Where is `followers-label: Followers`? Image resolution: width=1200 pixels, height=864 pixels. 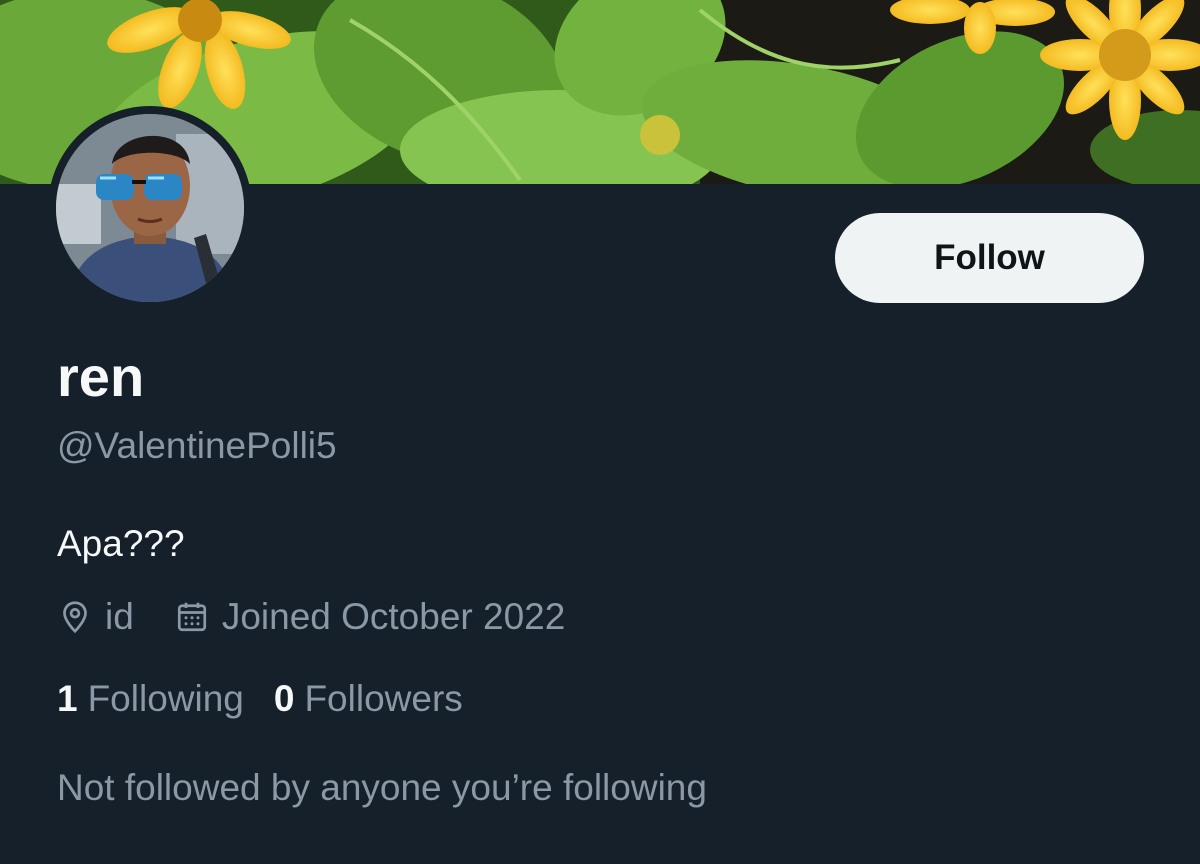 followers-label: Followers is located at coordinates (383, 698).